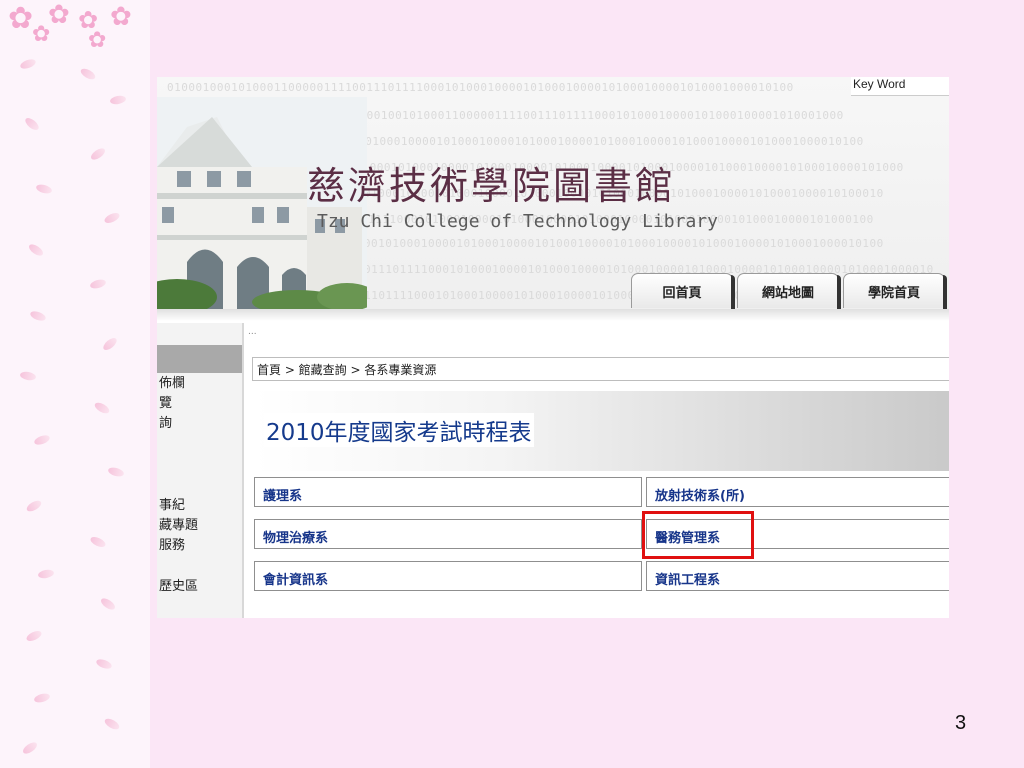 This screenshot has width=1024, height=768. I want to click on department-link-accounting-information: 會計資訊系, so click(295, 578).